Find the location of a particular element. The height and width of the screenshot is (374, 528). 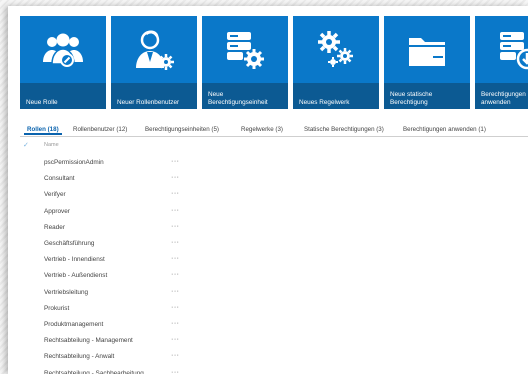

role-name: Consultant is located at coordinates (59, 178).